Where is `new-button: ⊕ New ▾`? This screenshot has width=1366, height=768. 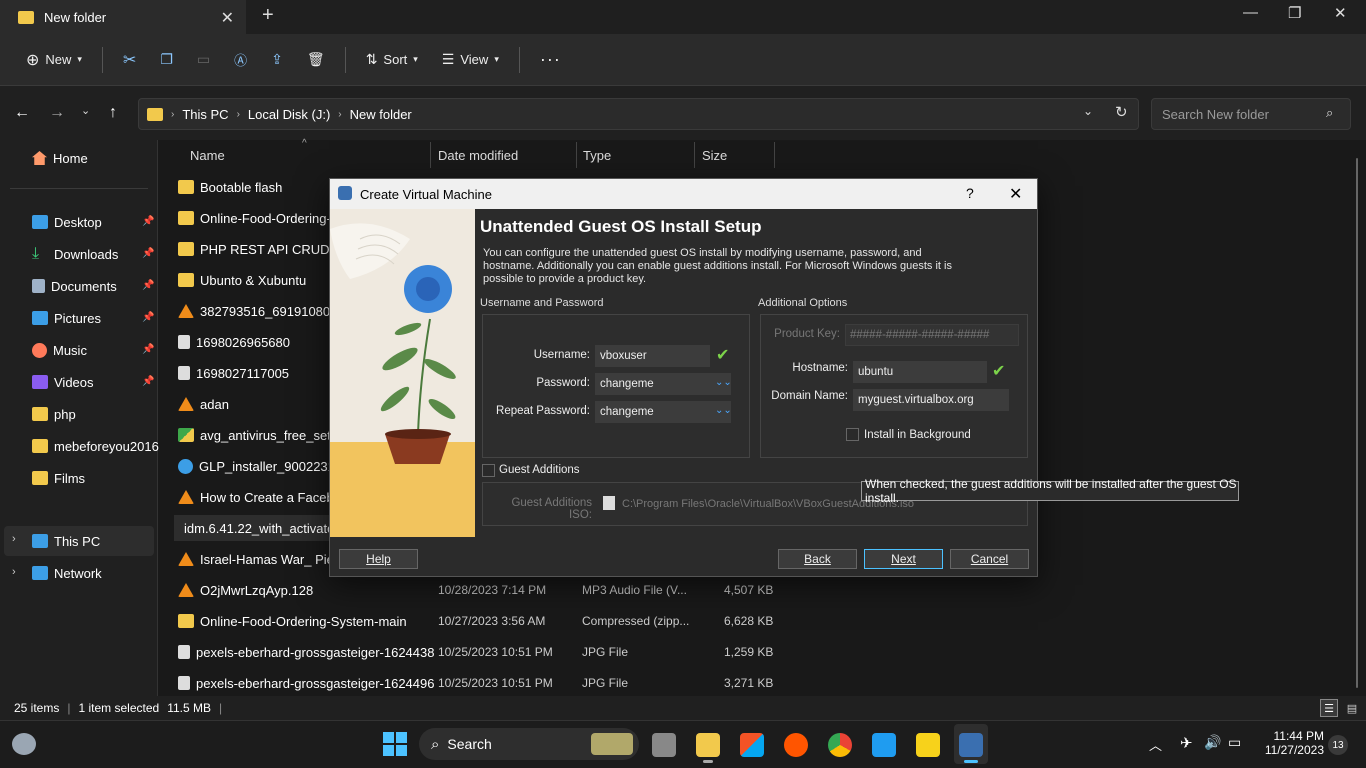
new-button: ⊕ New ▾ is located at coordinates (54, 60).